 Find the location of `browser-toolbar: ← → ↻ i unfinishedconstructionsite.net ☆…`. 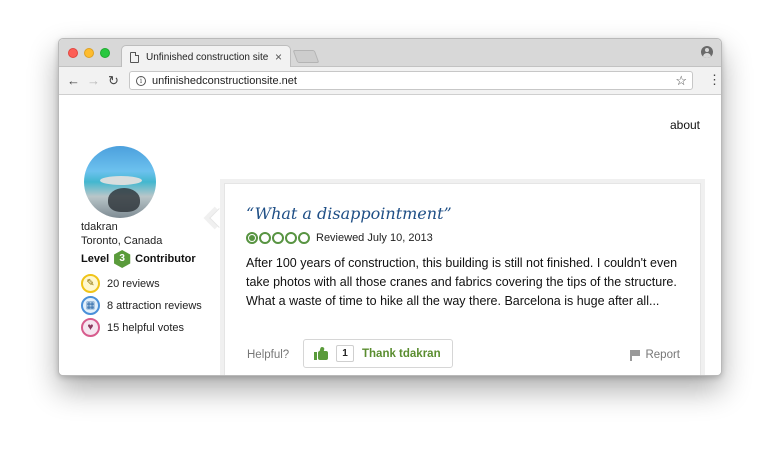

browser-toolbar: ← → ↻ i unfinishedconstructionsite.net ☆… is located at coordinates (390, 81).